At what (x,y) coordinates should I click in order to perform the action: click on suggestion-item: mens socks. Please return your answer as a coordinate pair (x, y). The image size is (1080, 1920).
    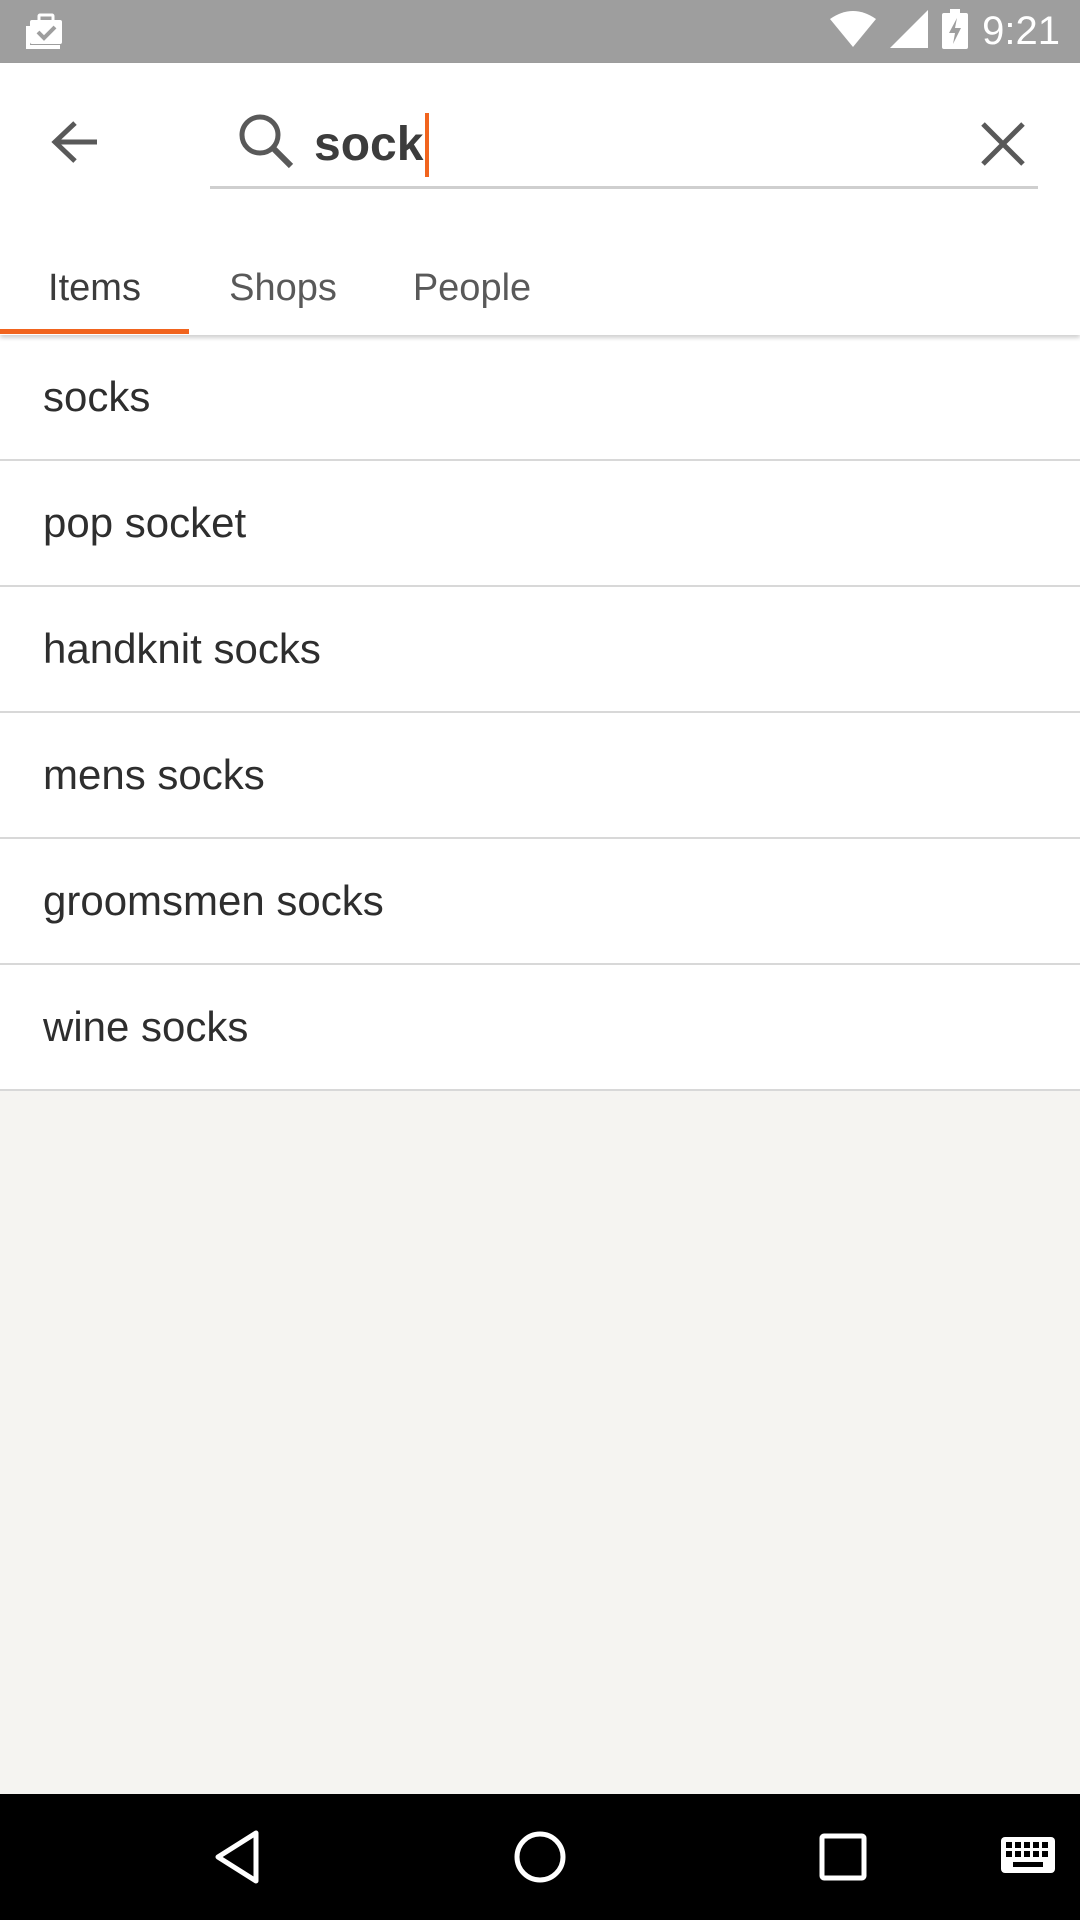
    Looking at the image, I should click on (540, 776).